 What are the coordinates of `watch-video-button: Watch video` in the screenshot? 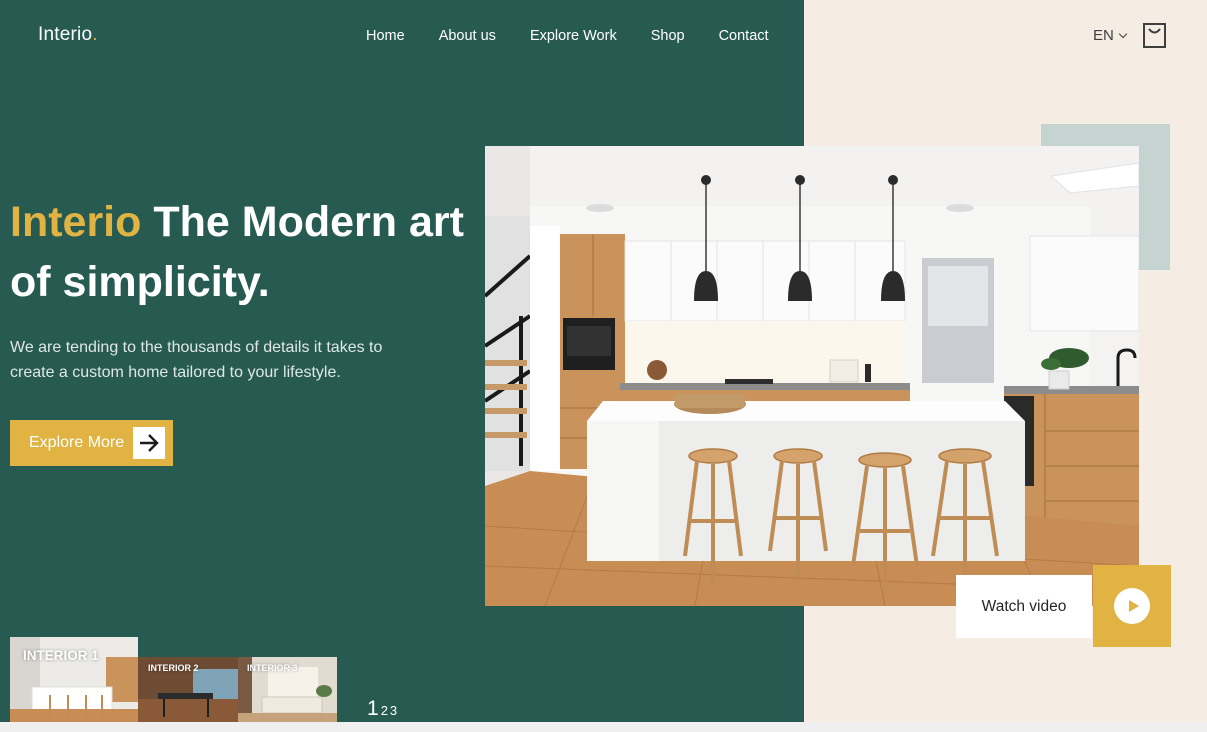 It's located at (1024, 606).